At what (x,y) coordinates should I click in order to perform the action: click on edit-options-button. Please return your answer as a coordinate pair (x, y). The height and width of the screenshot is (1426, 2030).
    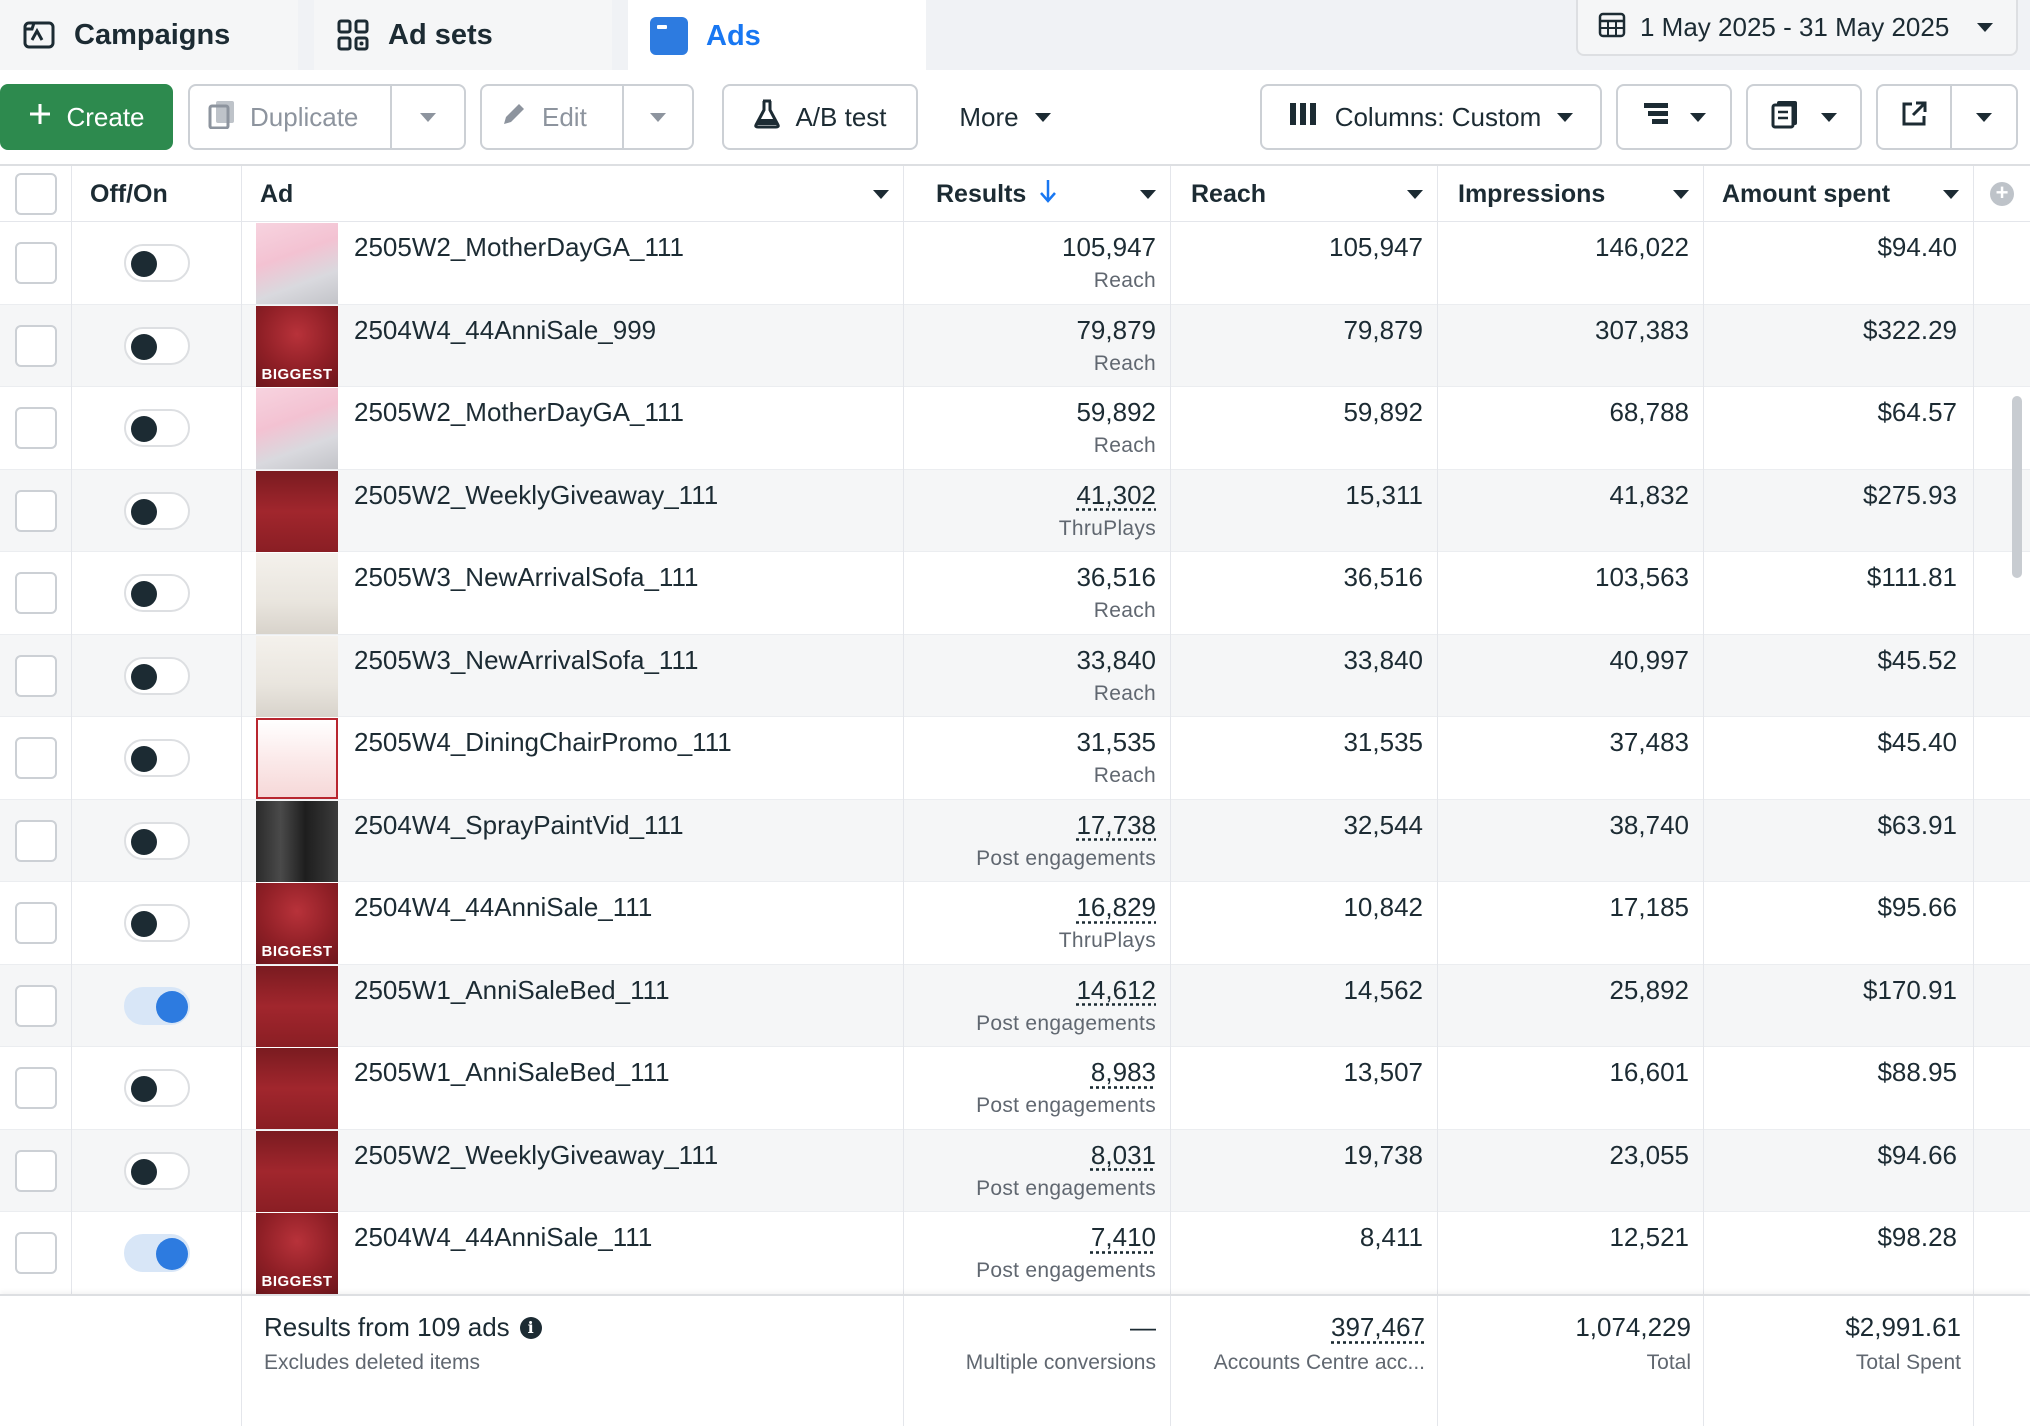
    Looking at the image, I should click on (658, 117).